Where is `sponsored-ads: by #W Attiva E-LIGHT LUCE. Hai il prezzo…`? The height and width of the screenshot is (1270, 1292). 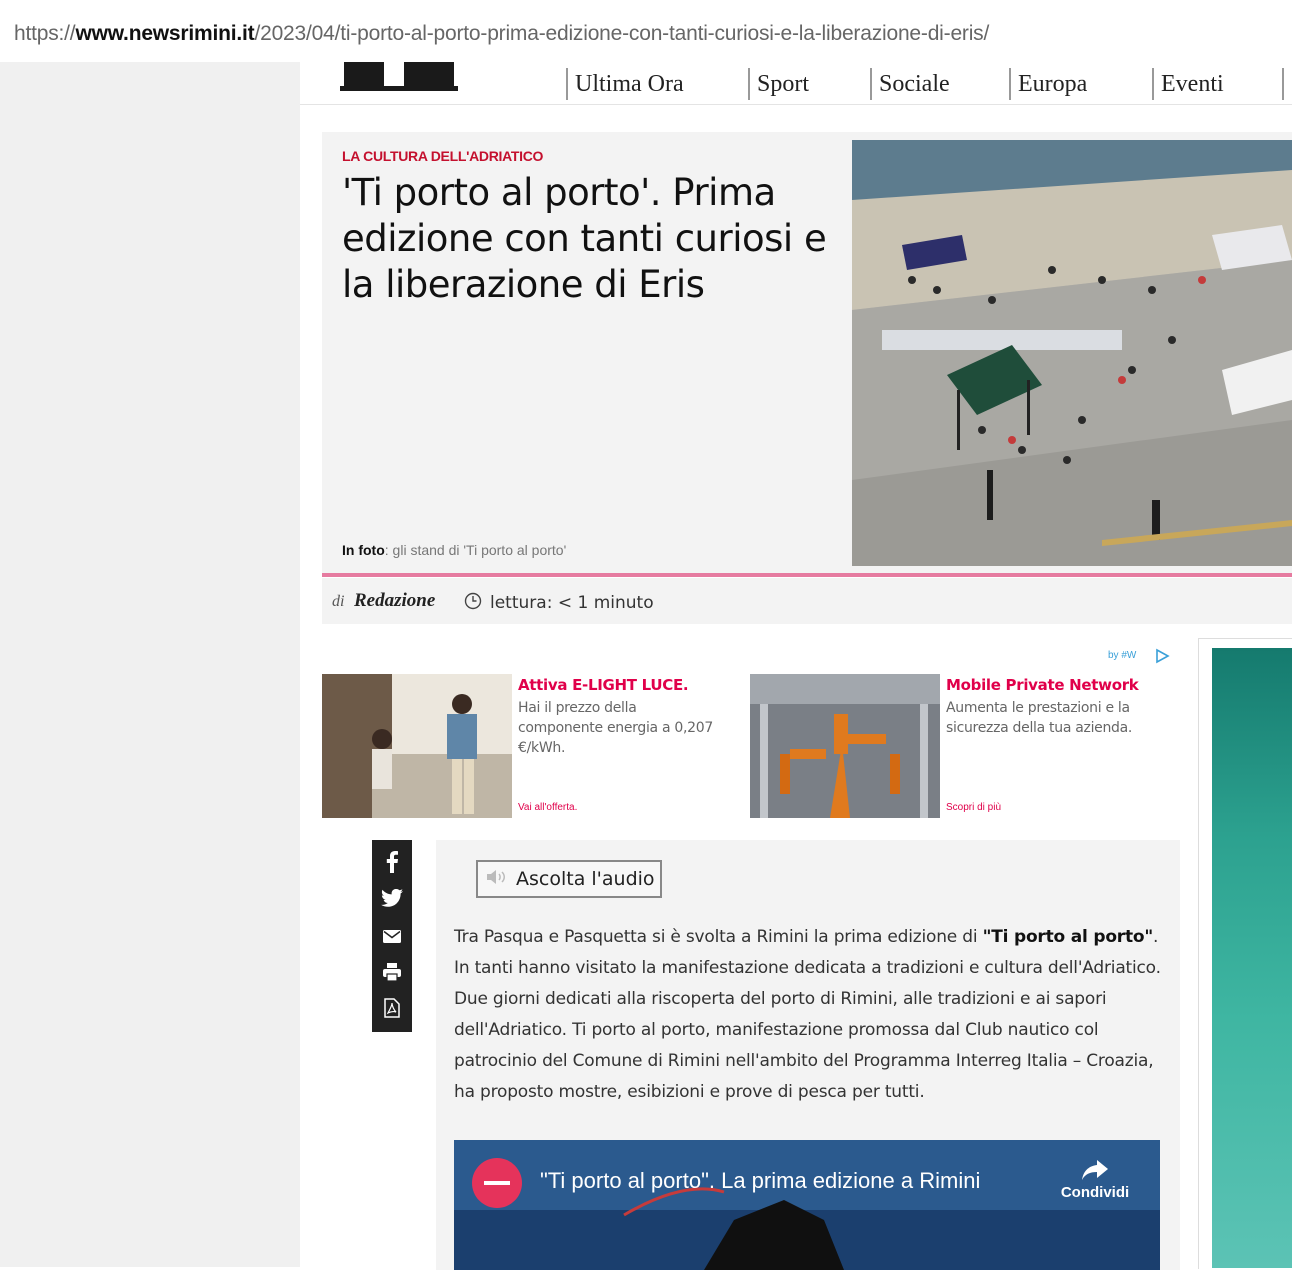
sponsored-ads: by #W Attiva E-LIGHT LUCE. Hai il prezzo… is located at coordinates (750, 734).